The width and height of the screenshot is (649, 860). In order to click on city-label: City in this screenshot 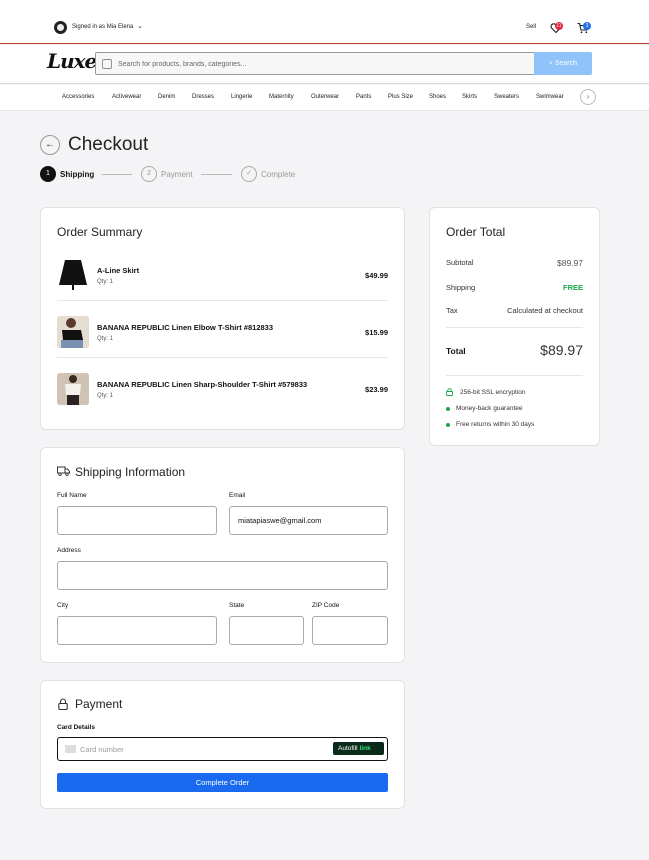, I will do `click(63, 605)`.